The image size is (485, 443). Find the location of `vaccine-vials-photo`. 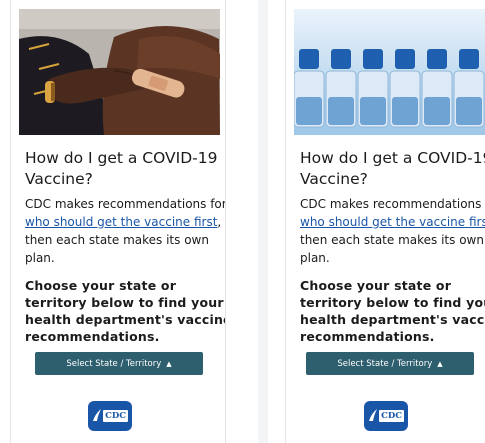

vaccine-vials-photo is located at coordinates (389, 72).